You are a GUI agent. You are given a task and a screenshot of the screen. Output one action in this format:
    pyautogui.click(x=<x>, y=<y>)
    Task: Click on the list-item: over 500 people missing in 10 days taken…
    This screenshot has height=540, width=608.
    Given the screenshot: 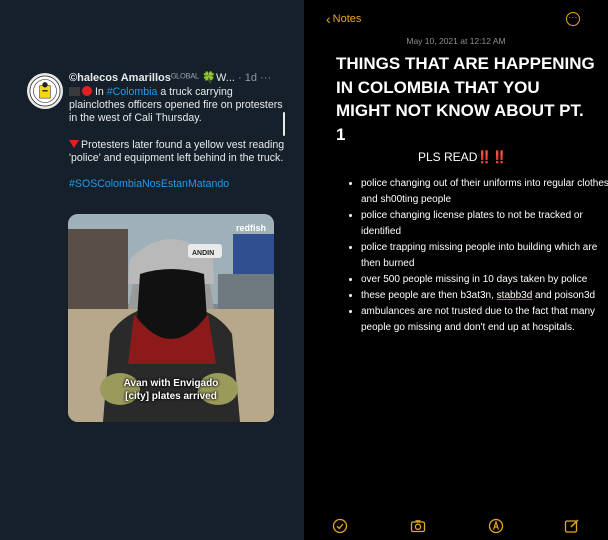 What is the action you would take?
    pyautogui.click(x=484, y=280)
    